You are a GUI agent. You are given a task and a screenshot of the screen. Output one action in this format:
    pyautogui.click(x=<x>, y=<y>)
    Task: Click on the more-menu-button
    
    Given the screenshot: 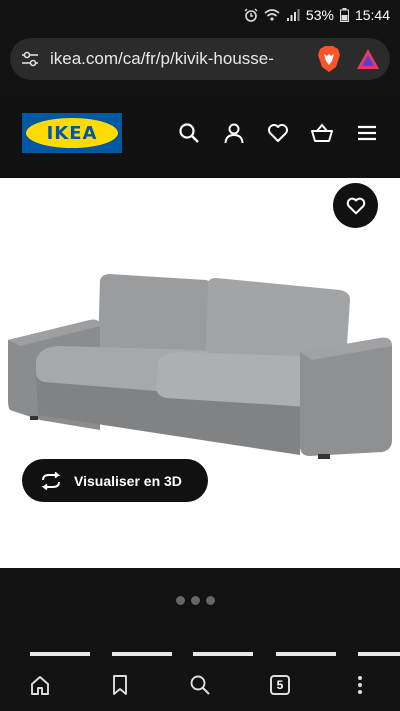 What is the action you would take?
    pyautogui.click(x=360, y=685)
    